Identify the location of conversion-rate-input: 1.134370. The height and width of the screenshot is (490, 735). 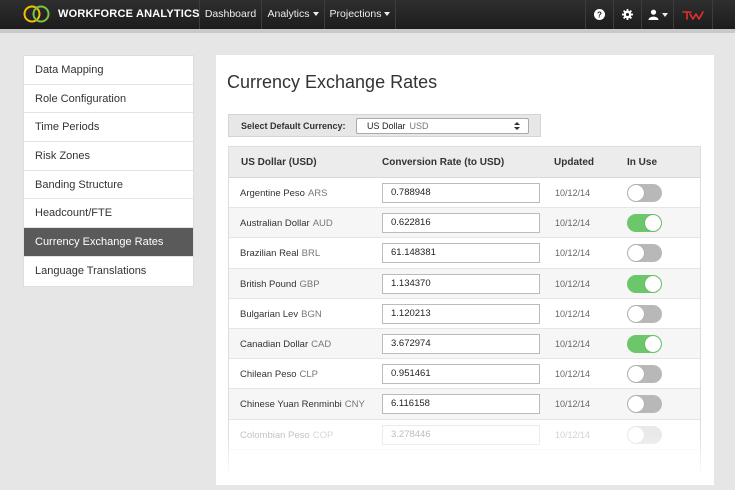
(461, 283).